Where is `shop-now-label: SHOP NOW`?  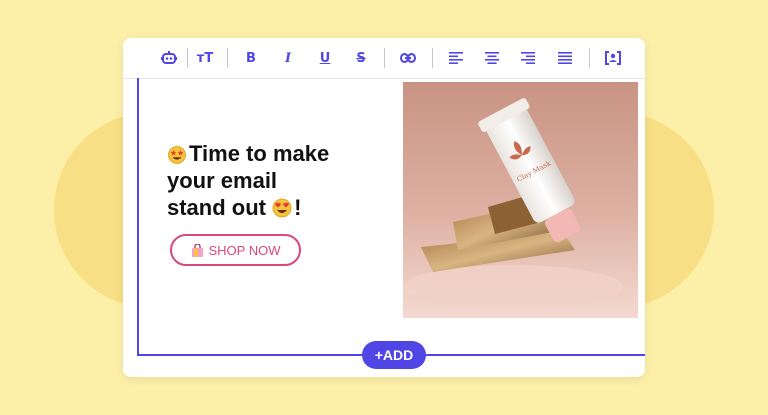 shop-now-label: SHOP NOW is located at coordinates (244, 250).